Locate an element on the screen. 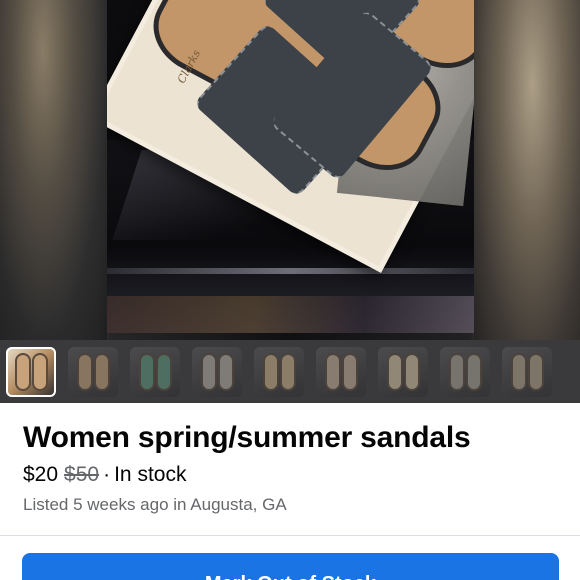 This screenshot has width=580, height=580. price-row: $20 $50 · In stock is located at coordinates (104, 475).